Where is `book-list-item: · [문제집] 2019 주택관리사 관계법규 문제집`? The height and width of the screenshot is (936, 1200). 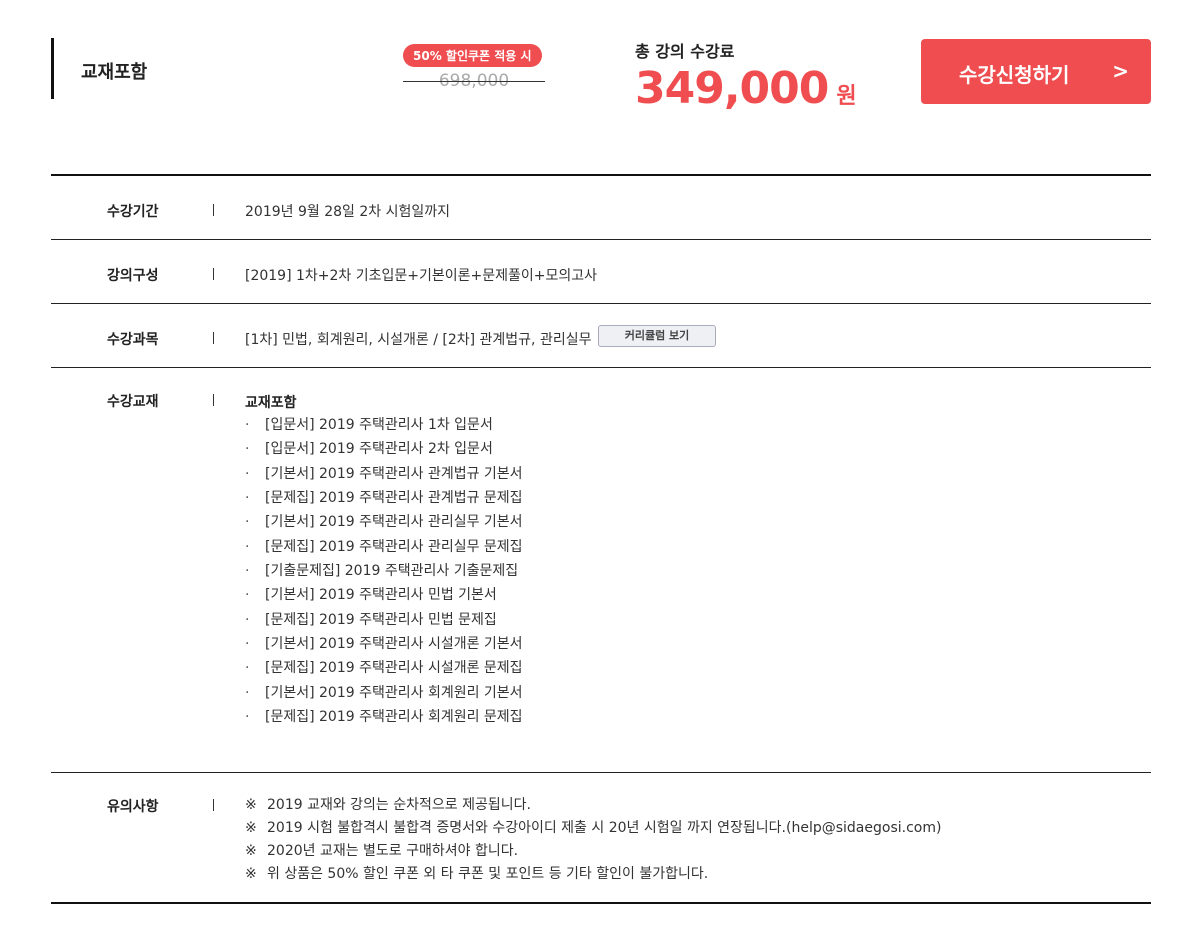 book-list-item: · [문제집] 2019 주택관리사 관계법규 문제집 is located at coordinates (384, 500).